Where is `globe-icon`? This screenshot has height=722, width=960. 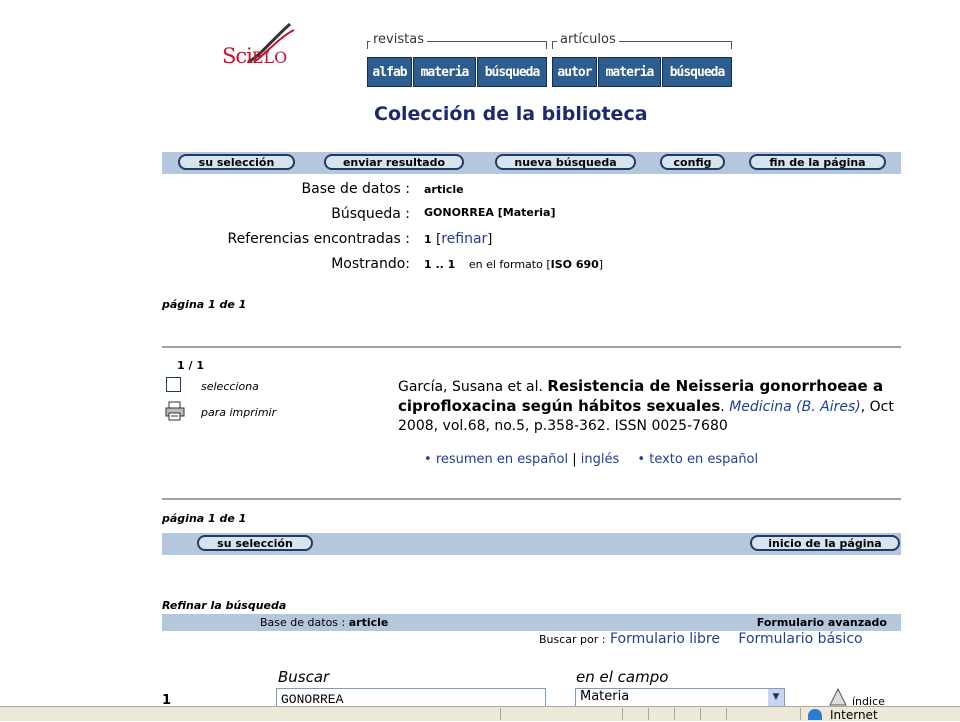 globe-icon is located at coordinates (815, 714).